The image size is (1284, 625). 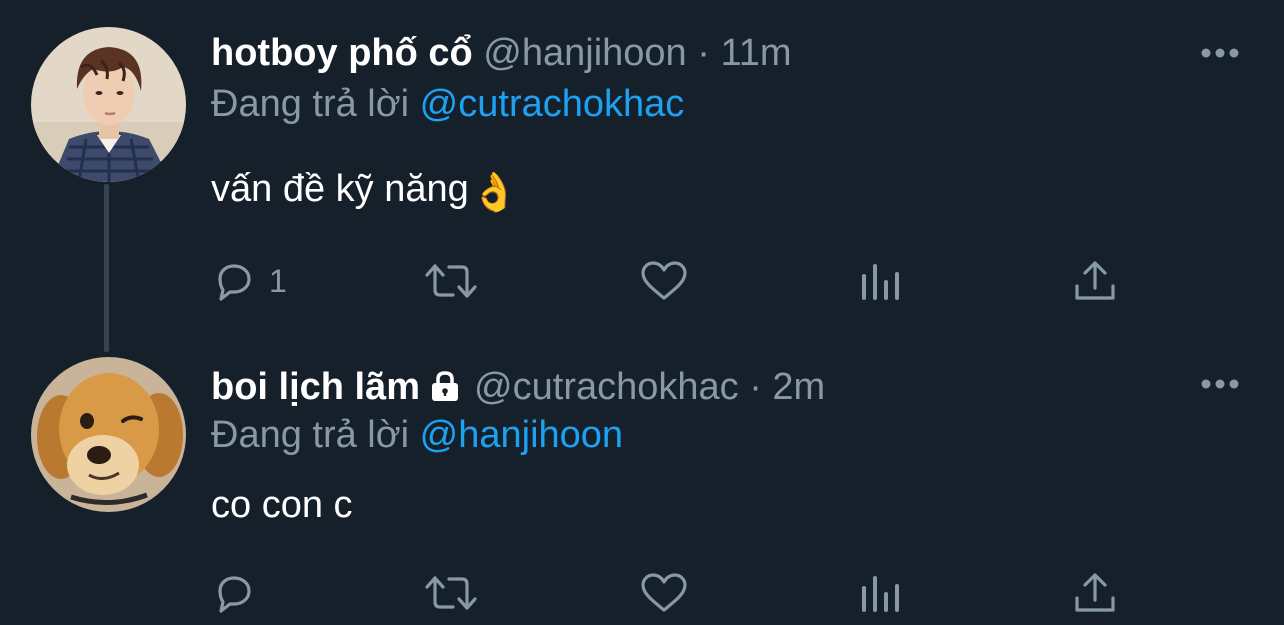 I want to click on replying-to: Đang trả lời @cutrachokhac, so click(x=447, y=104).